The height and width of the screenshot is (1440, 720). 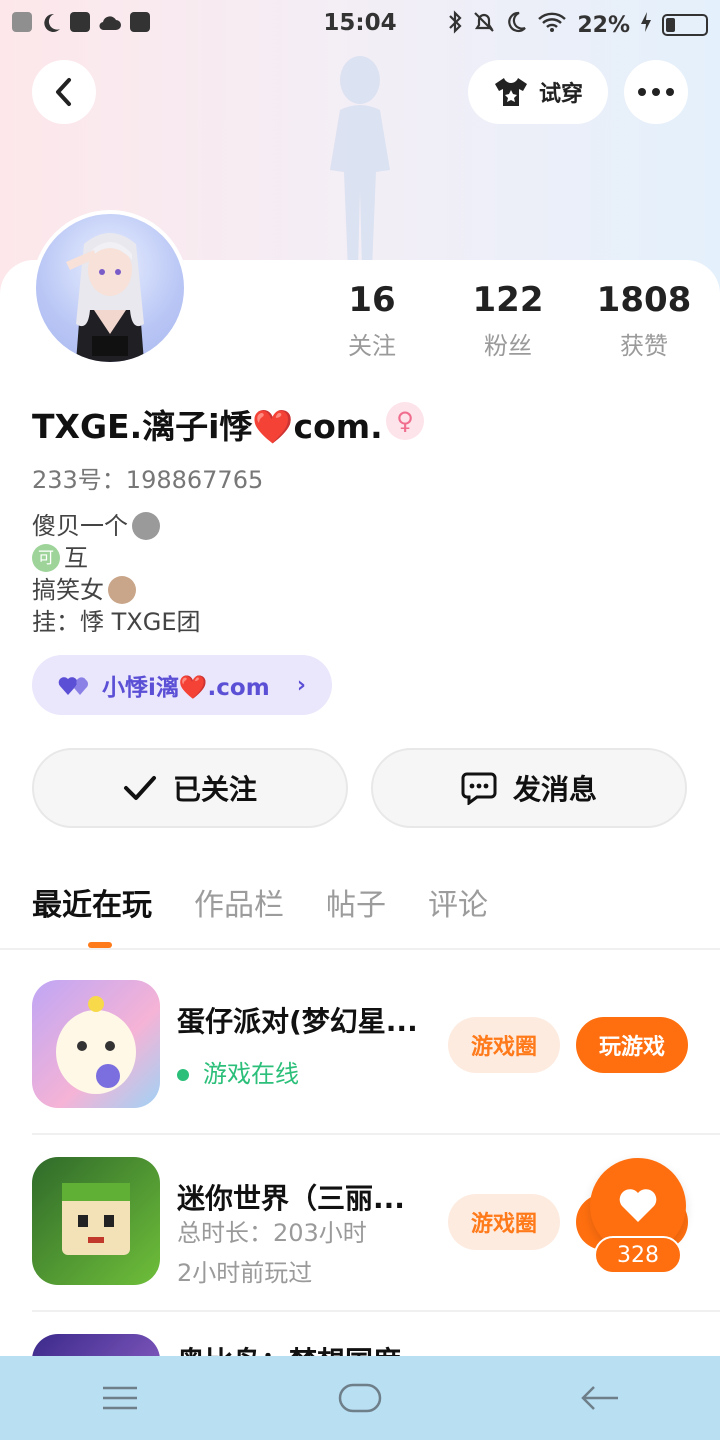 What do you see at coordinates (207, 426) in the screenshot?
I see `nickname: TXGE.漓子i悸❤️com.` at bounding box center [207, 426].